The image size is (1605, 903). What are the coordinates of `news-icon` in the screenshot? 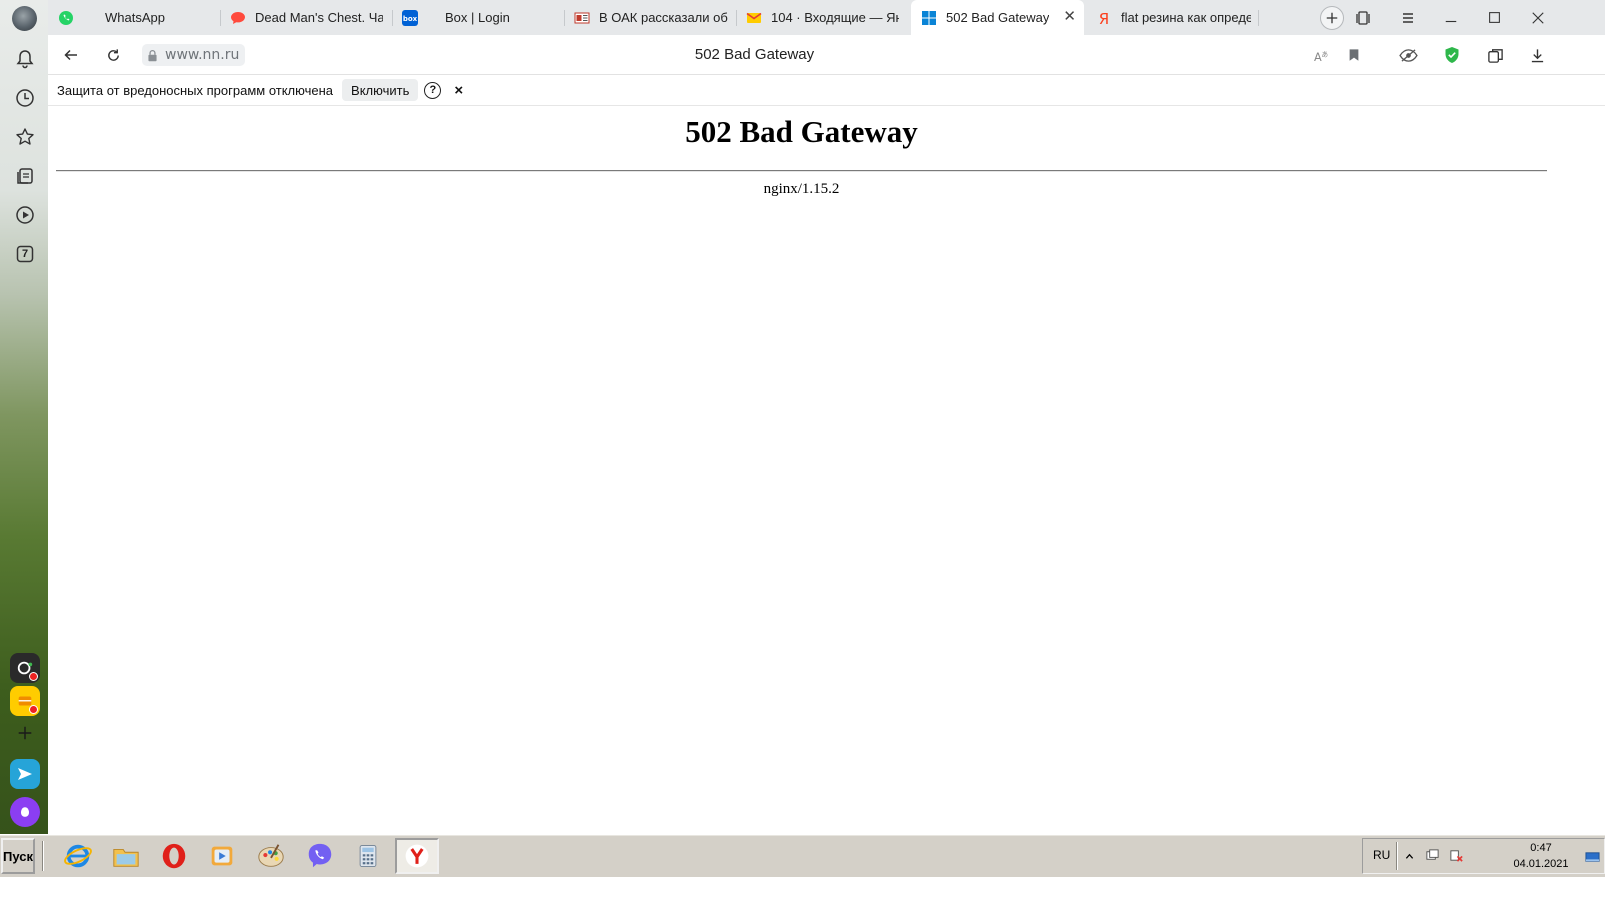 It's located at (582, 18).